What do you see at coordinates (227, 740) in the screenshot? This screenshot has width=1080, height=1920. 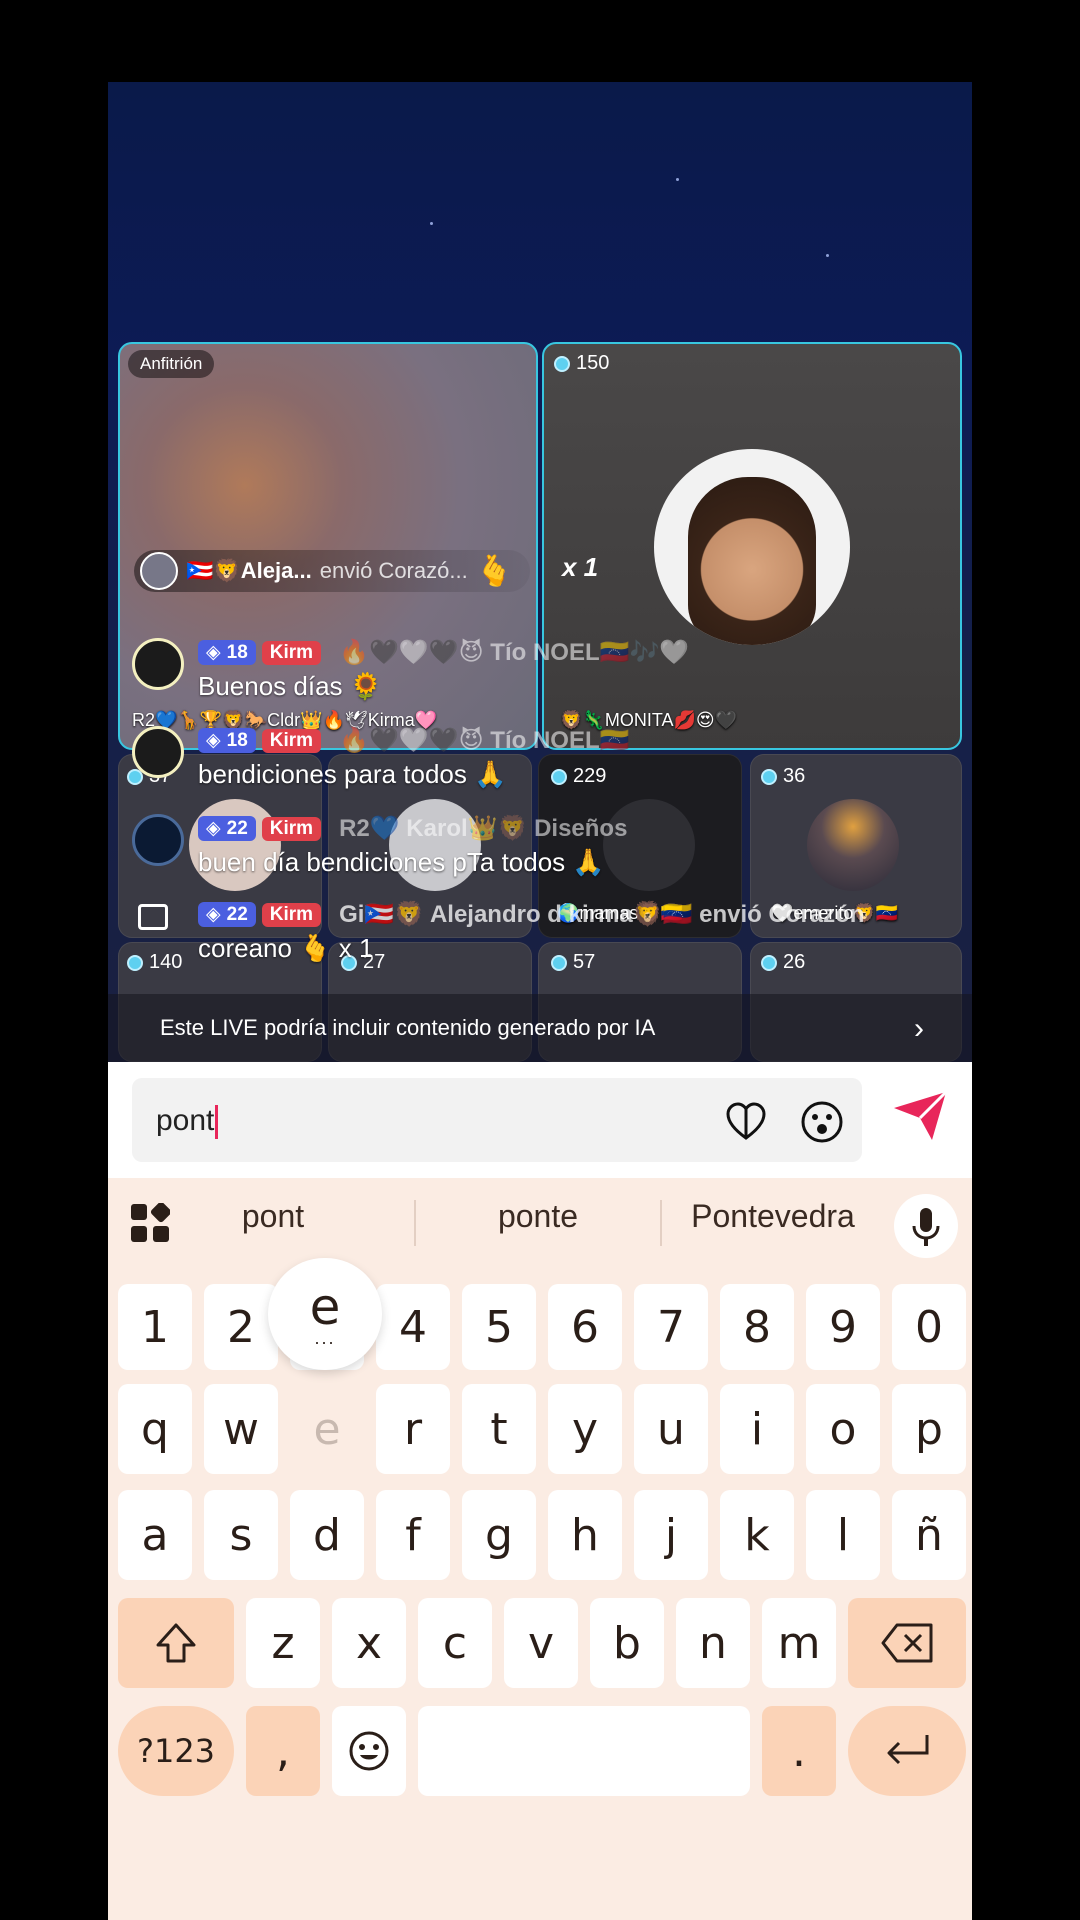 I see `level-badge: ◈ 18` at bounding box center [227, 740].